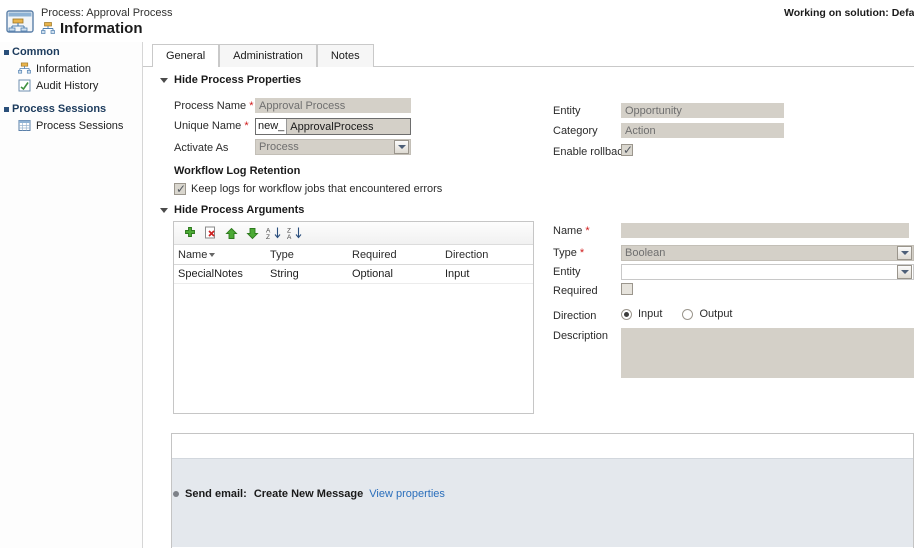 This screenshot has height=548, width=914. Describe the element at coordinates (353, 233) in the screenshot. I see `arguments-toolbar: A Z Z A` at that location.